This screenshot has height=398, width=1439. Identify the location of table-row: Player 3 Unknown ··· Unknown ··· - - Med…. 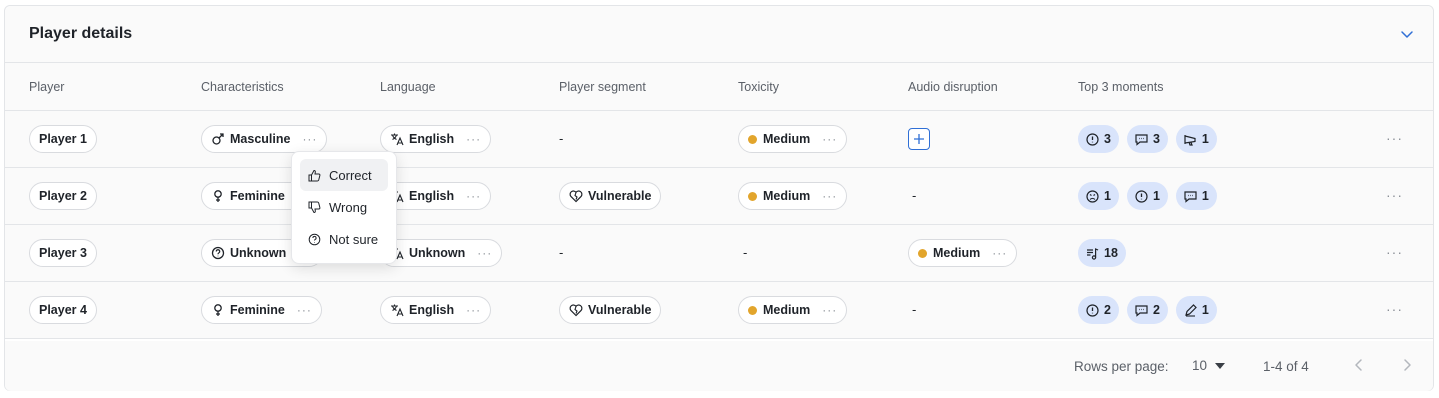
(719, 253).